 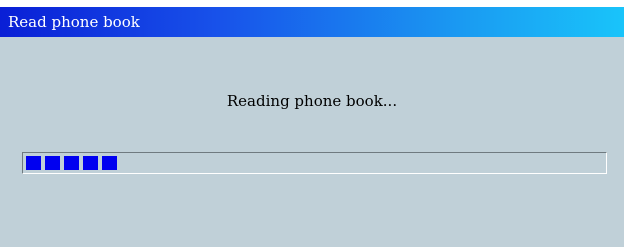 I want to click on progress-bar, so click(x=314, y=163).